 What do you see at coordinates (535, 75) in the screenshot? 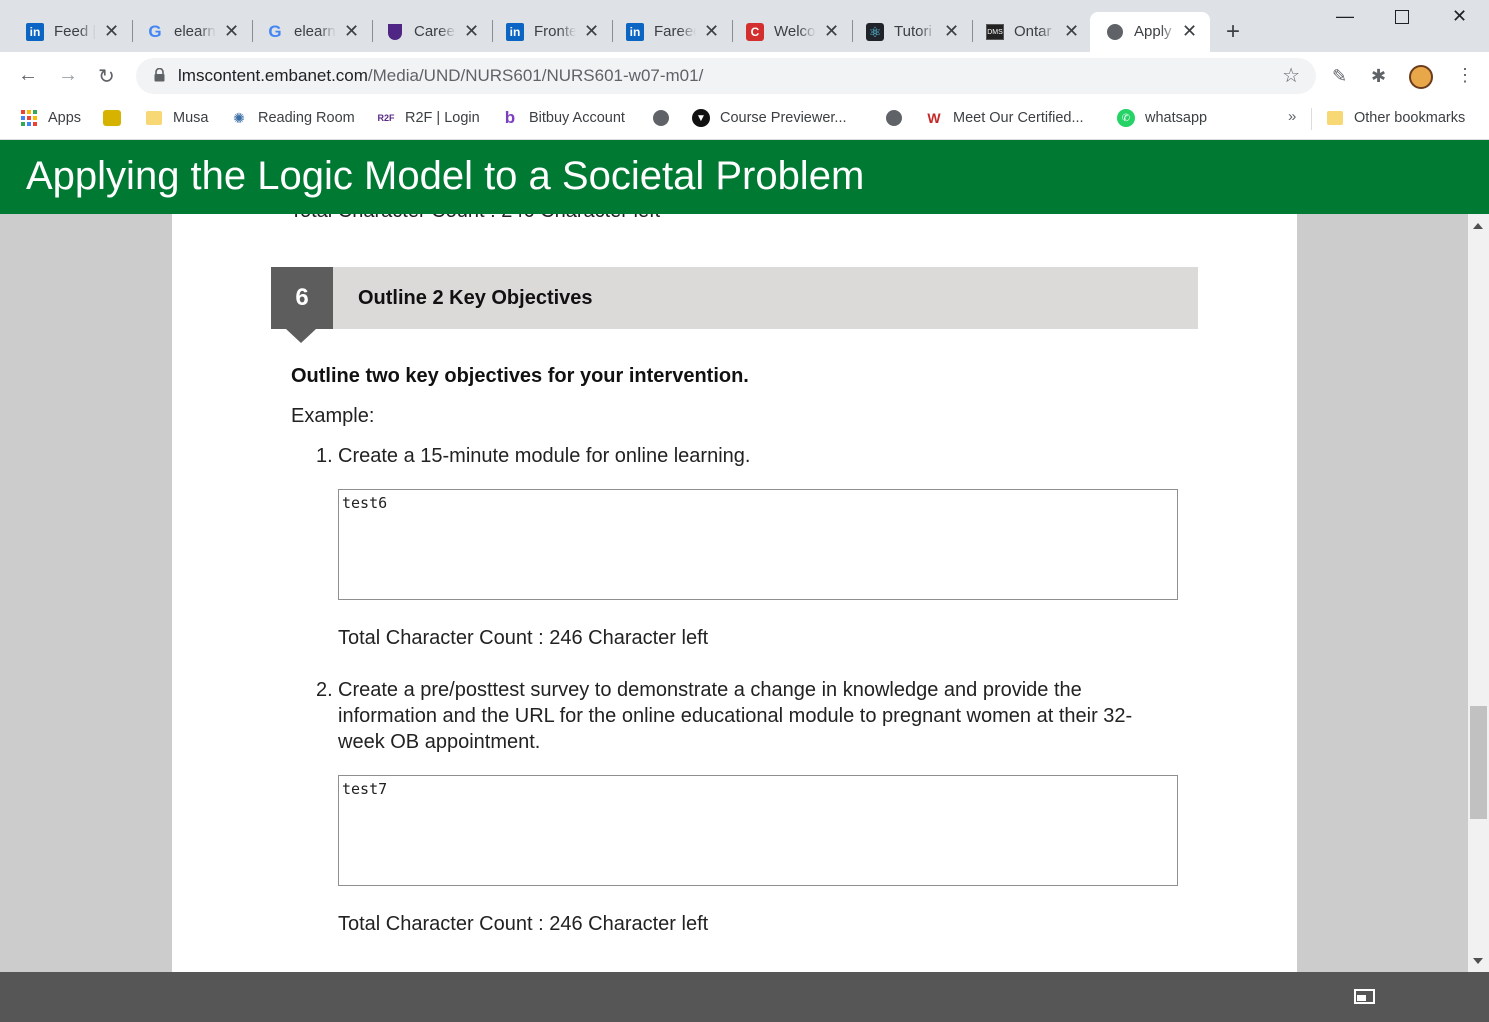
I see `url-path: /Media/UND/NURS601/NURS601-w07-m01/` at bounding box center [535, 75].